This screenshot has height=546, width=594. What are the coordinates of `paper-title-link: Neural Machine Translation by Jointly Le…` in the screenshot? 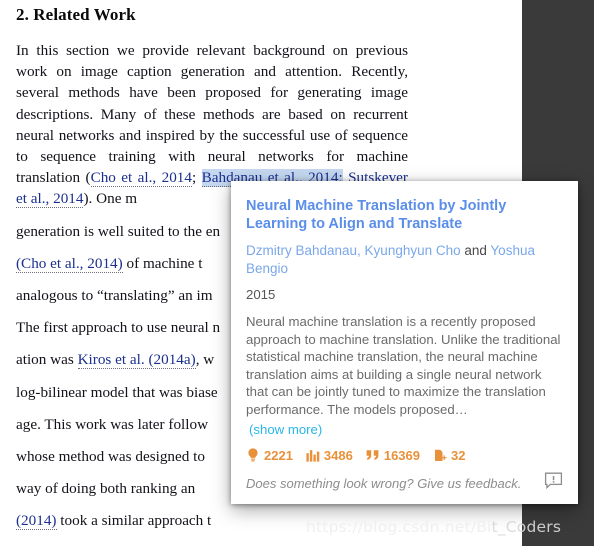 It's located at (404, 215).